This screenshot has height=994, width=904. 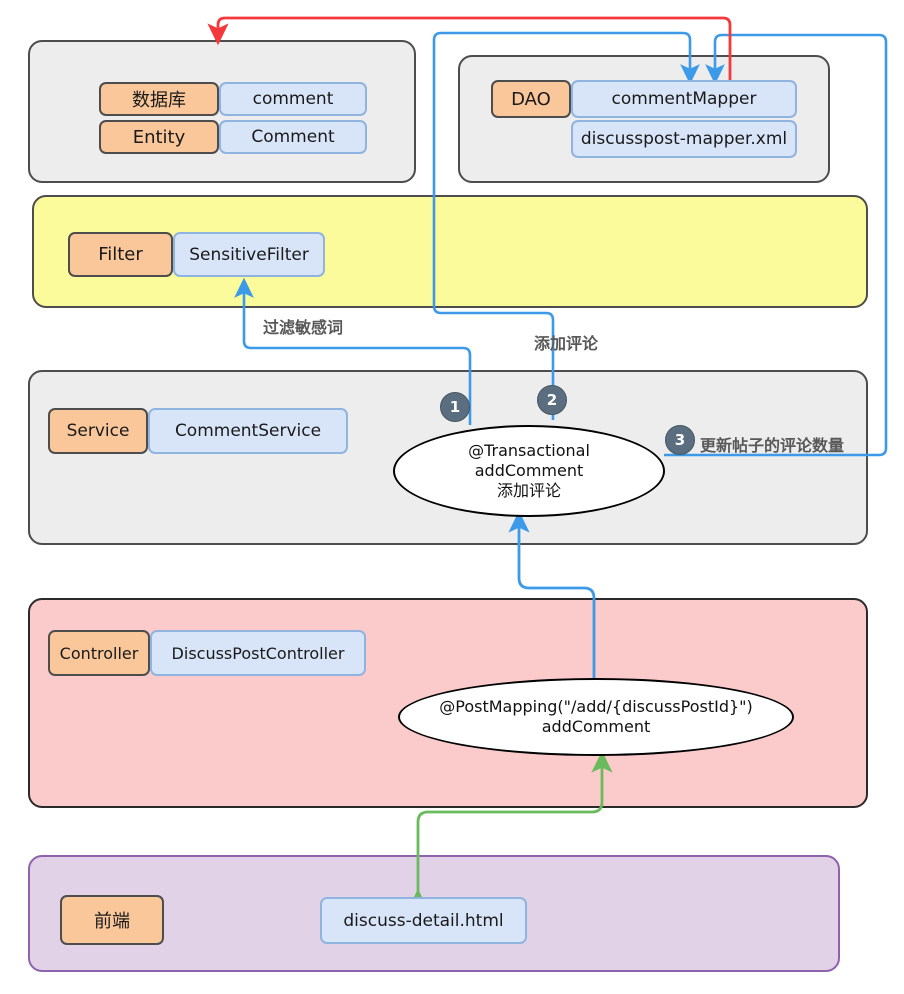 What do you see at coordinates (303, 327) in the screenshot?
I see `edge-label-filter-words: 过滤敏感词` at bounding box center [303, 327].